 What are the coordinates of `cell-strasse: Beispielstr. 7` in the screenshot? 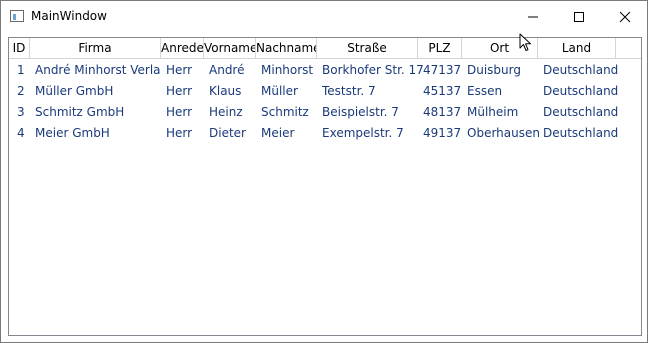 It's located at (371, 112).